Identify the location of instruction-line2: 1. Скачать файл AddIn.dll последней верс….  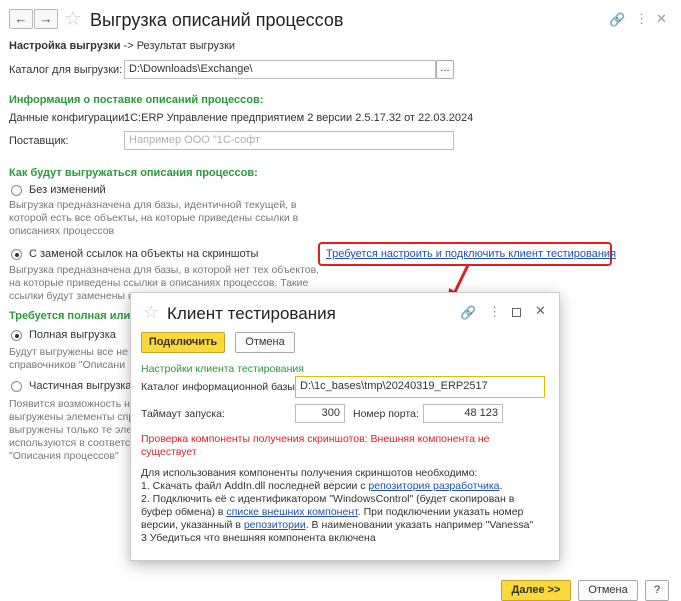
(321, 486).